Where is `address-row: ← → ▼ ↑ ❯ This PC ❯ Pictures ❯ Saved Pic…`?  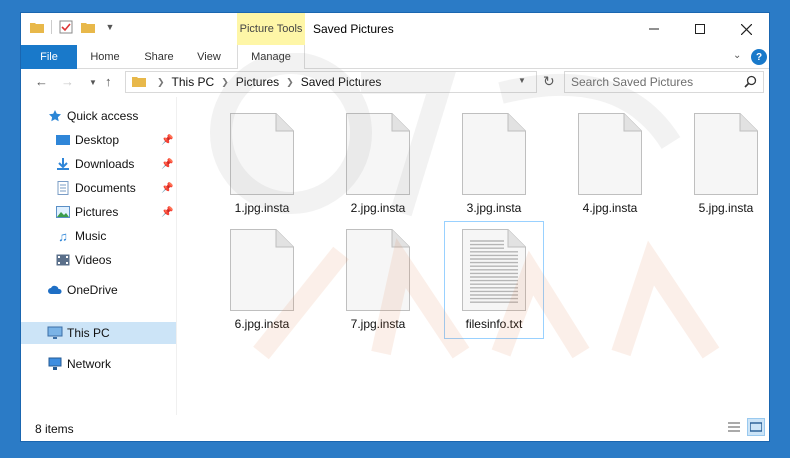
address-row: ← → ▼ ↑ ❯ This PC ❯ Pictures ❯ Saved Pic… is located at coordinates (395, 83).